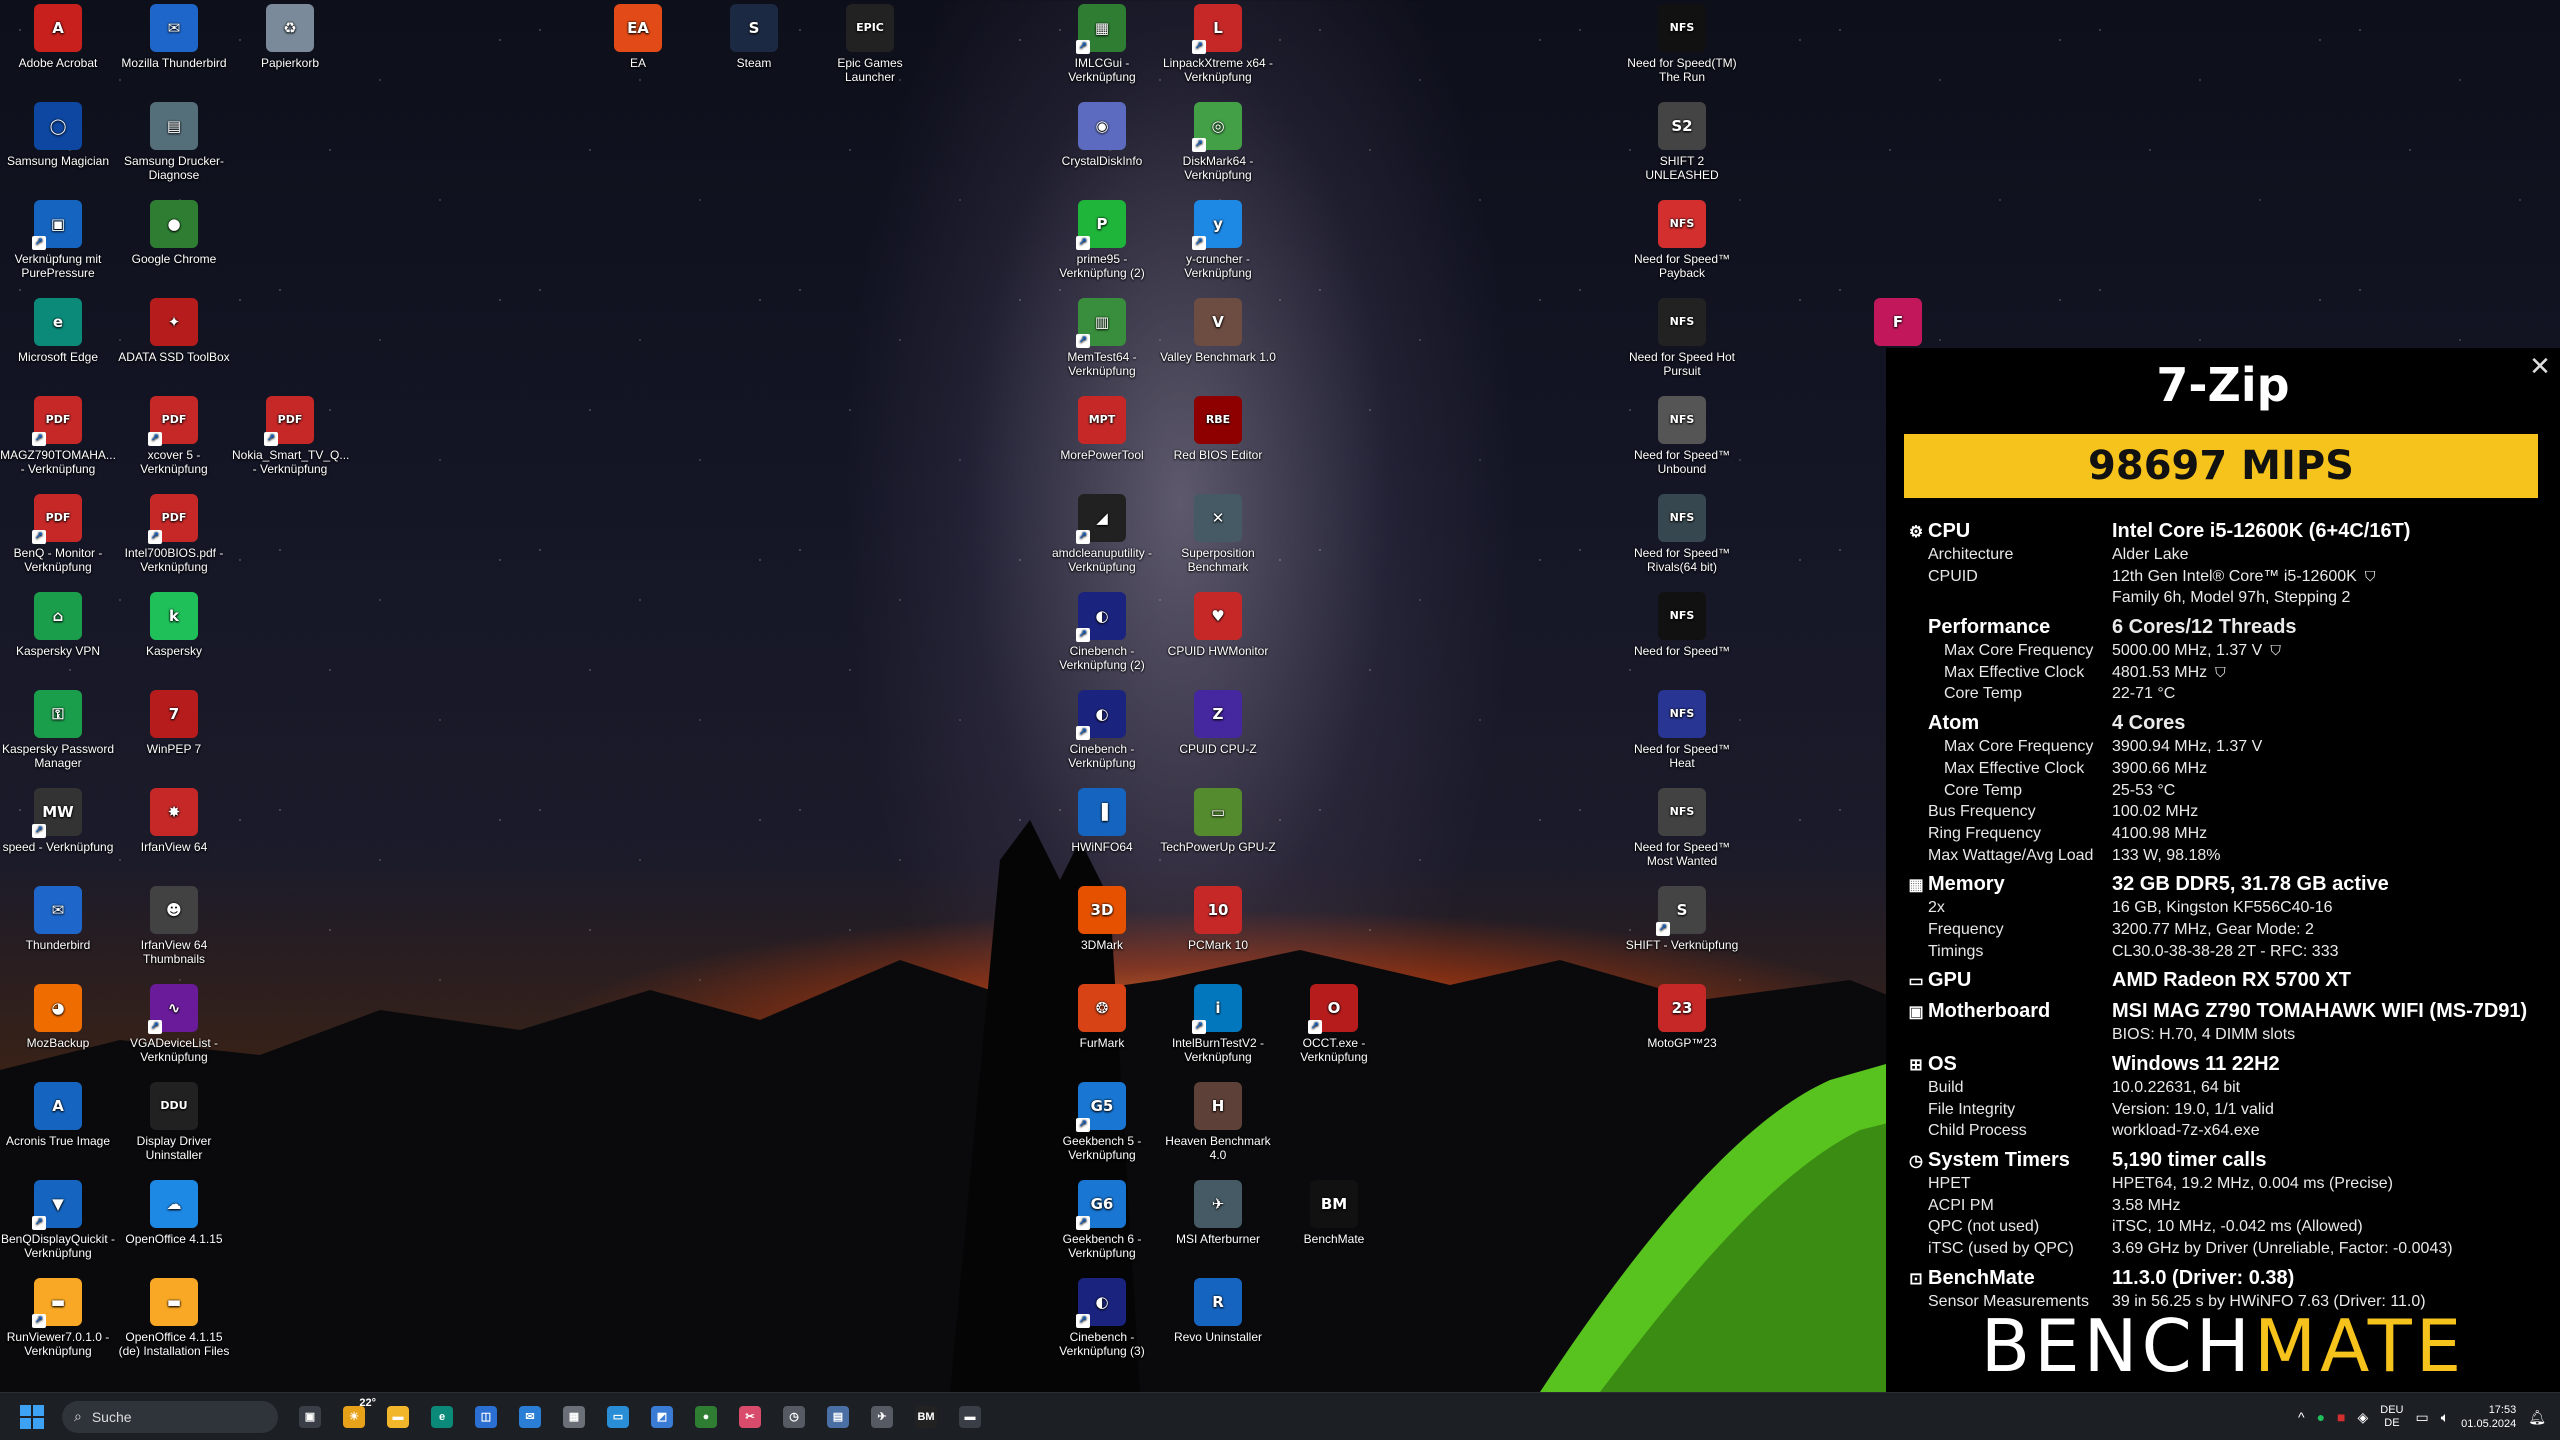  What do you see at coordinates (2391, 1417) in the screenshot?
I see `input-language: DEU DE` at bounding box center [2391, 1417].